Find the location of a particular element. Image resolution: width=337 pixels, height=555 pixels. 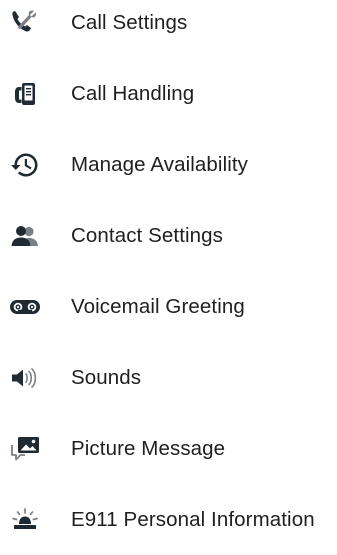

menu-item-sounds: Sounds is located at coordinates (168, 377).